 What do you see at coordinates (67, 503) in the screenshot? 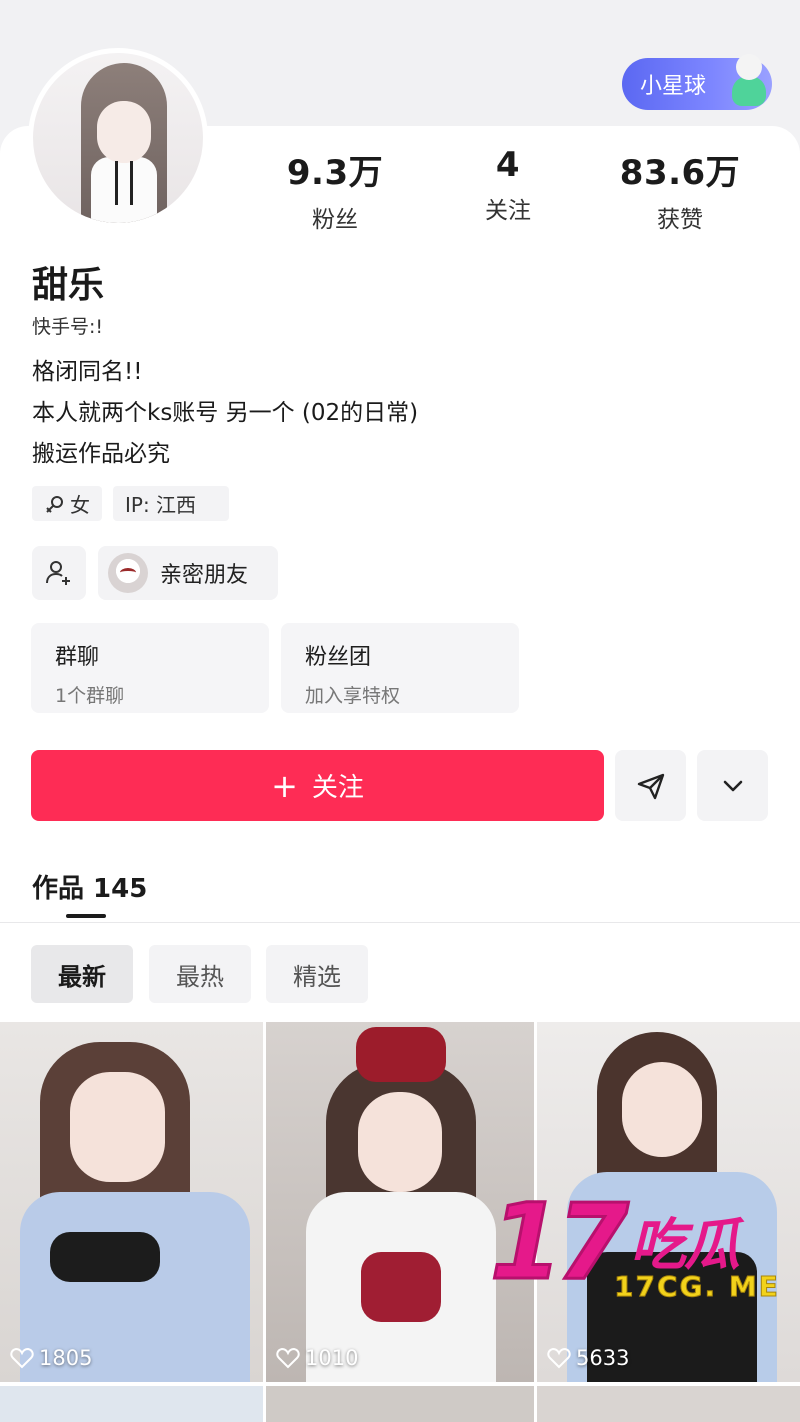
I see `gender-tag: 女` at bounding box center [67, 503].